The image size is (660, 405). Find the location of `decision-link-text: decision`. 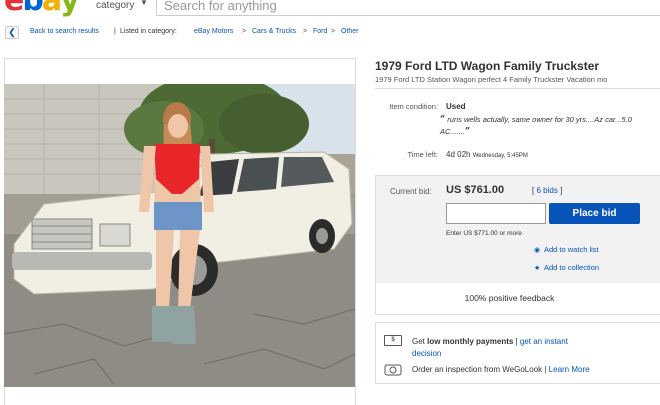

decision-link-text: decision is located at coordinates (426, 353).